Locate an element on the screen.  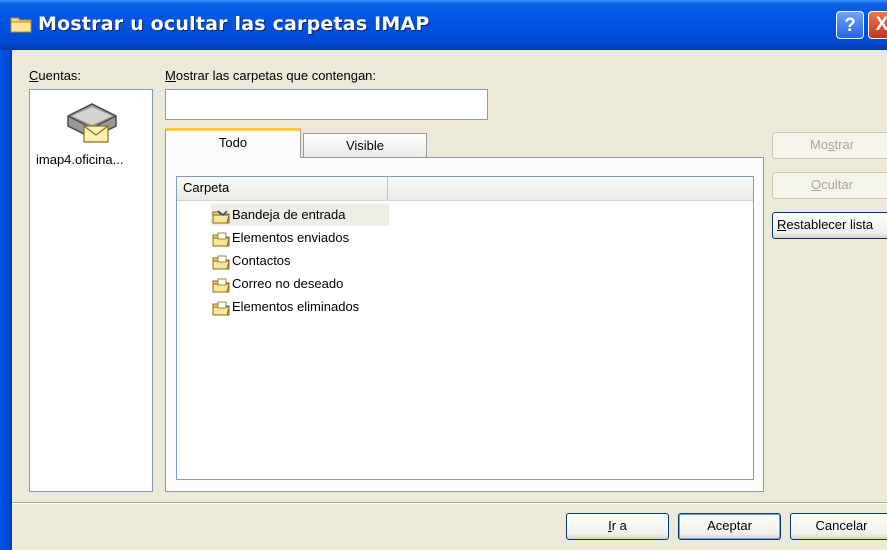
inbox-folder-icon is located at coordinates (221, 216).